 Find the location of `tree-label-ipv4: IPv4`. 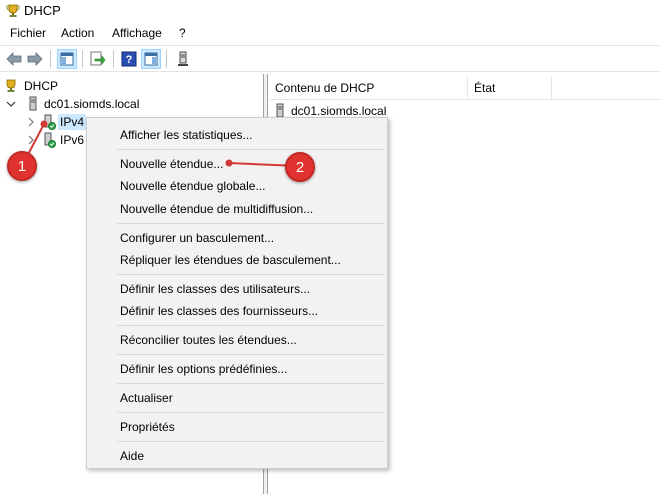

tree-label-ipv4: IPv4 is located at coordinates (72, 122).